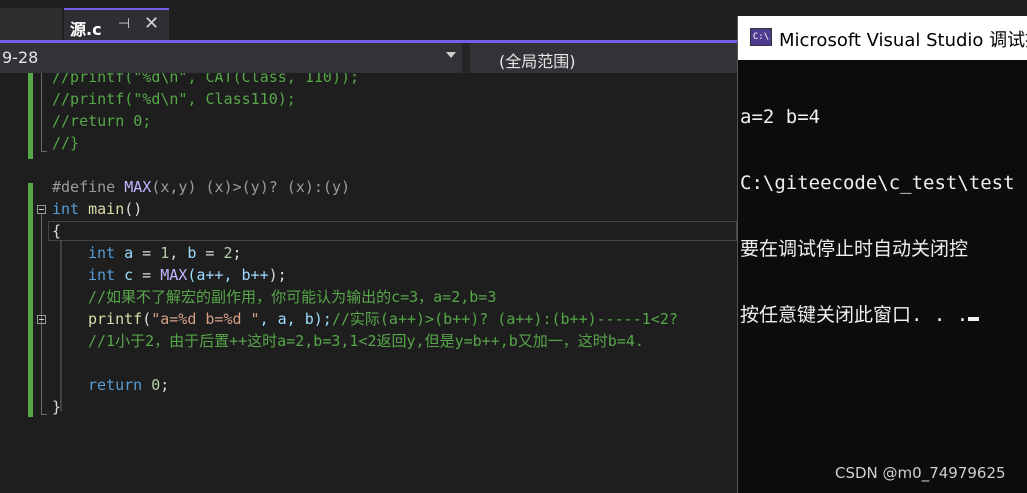  Describe the element at coordinates (124, 275) in the screenshot. I see `identifier: c` at that location.